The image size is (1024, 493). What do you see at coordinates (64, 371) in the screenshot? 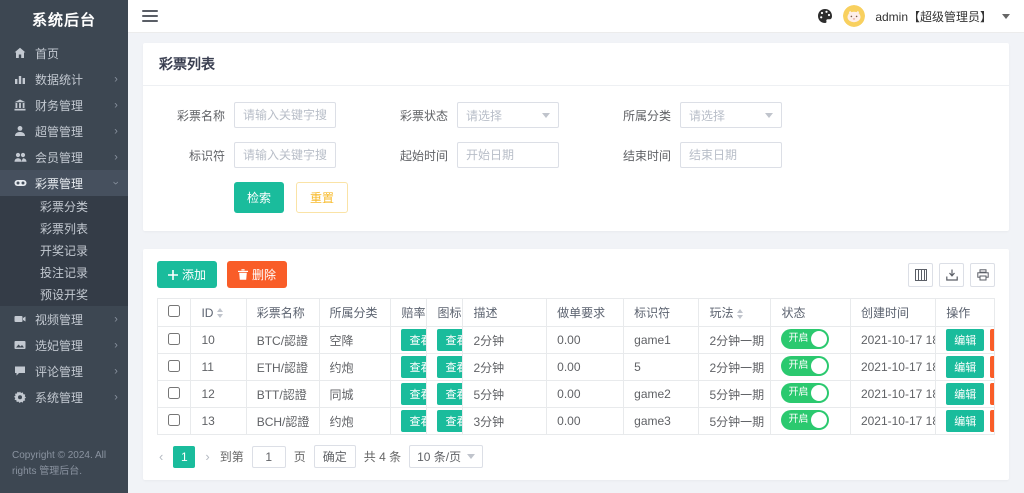
I see `sidebar-item-comments: 评论管理 ›` at bounding box center [64, 371].